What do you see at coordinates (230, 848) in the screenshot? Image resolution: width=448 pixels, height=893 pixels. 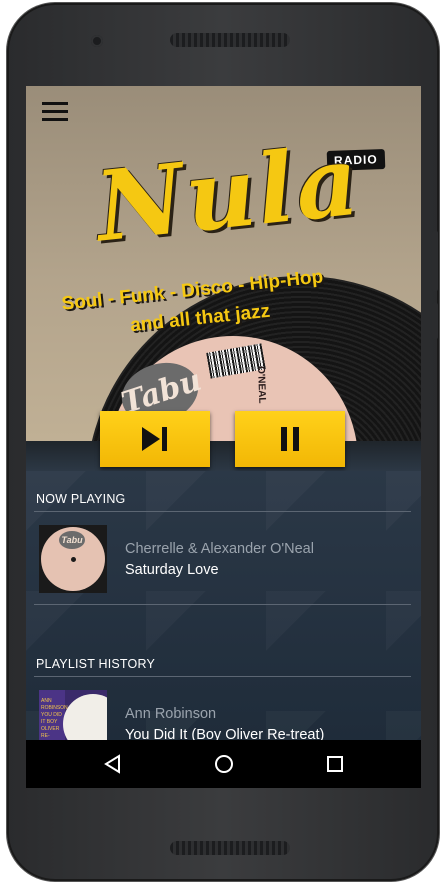 I see `bottom-speaker` at bounding box center [230, 848].